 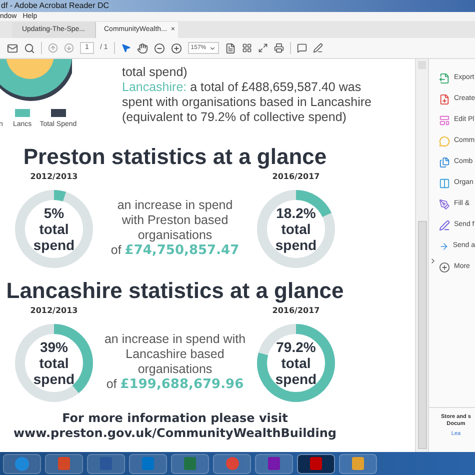 I want to click on create-icon, so click(x=444, y=99).